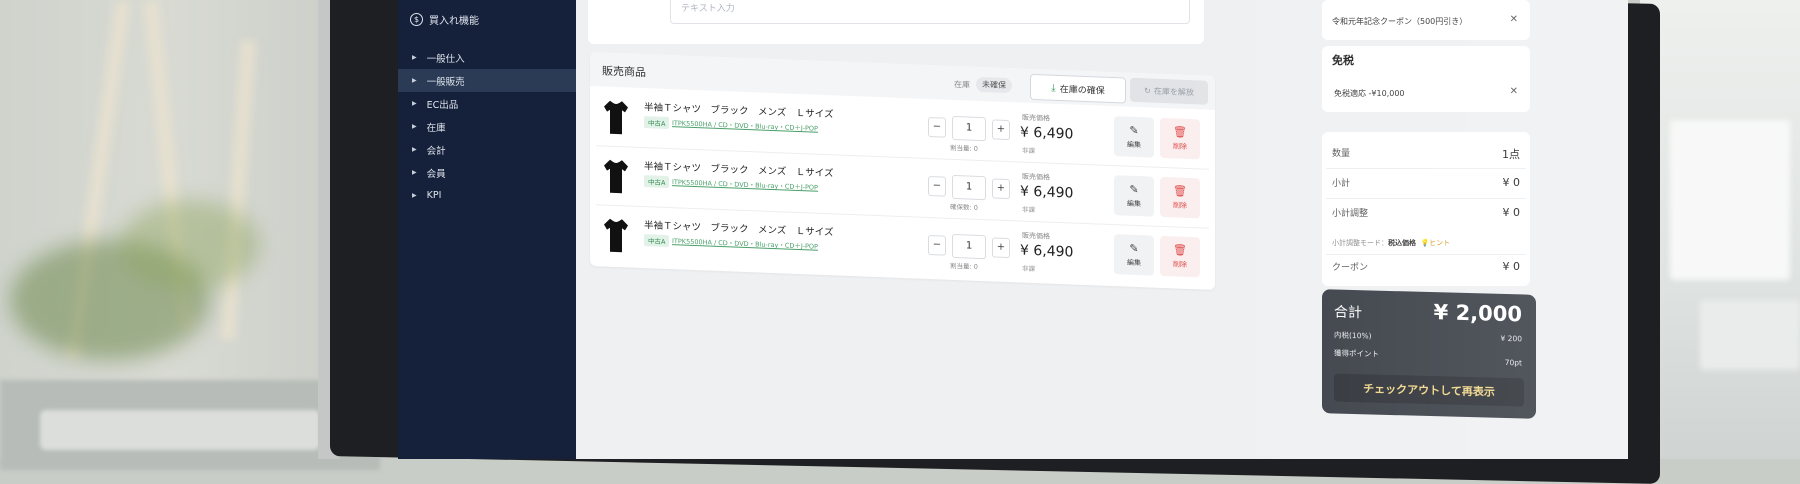 Image resolution: width=1800 pixels, height=484 pixels. I want to click on download-icon: ⤓, so click(1053, 88).